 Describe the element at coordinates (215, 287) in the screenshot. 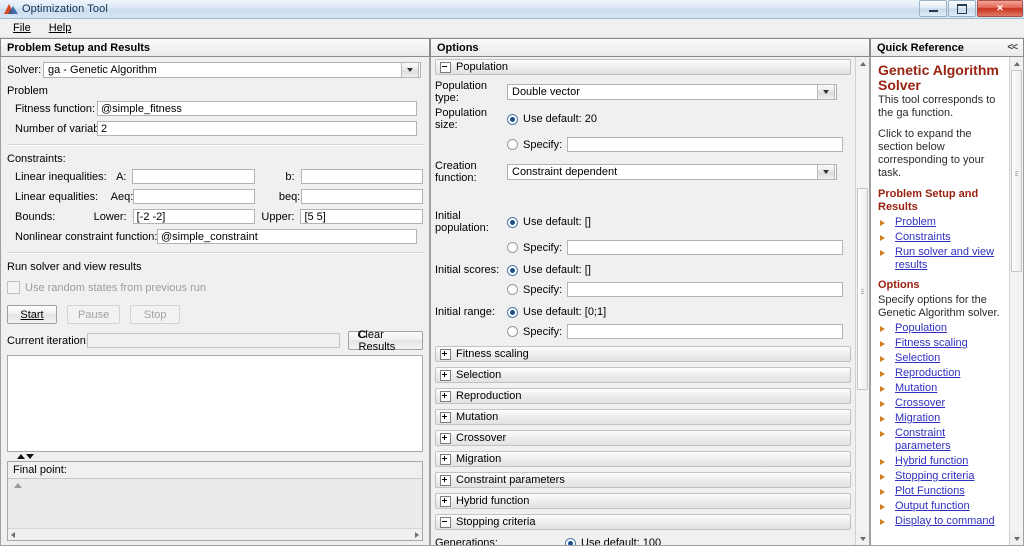

I see `random-states-row: Use random states from previous run` at that location.